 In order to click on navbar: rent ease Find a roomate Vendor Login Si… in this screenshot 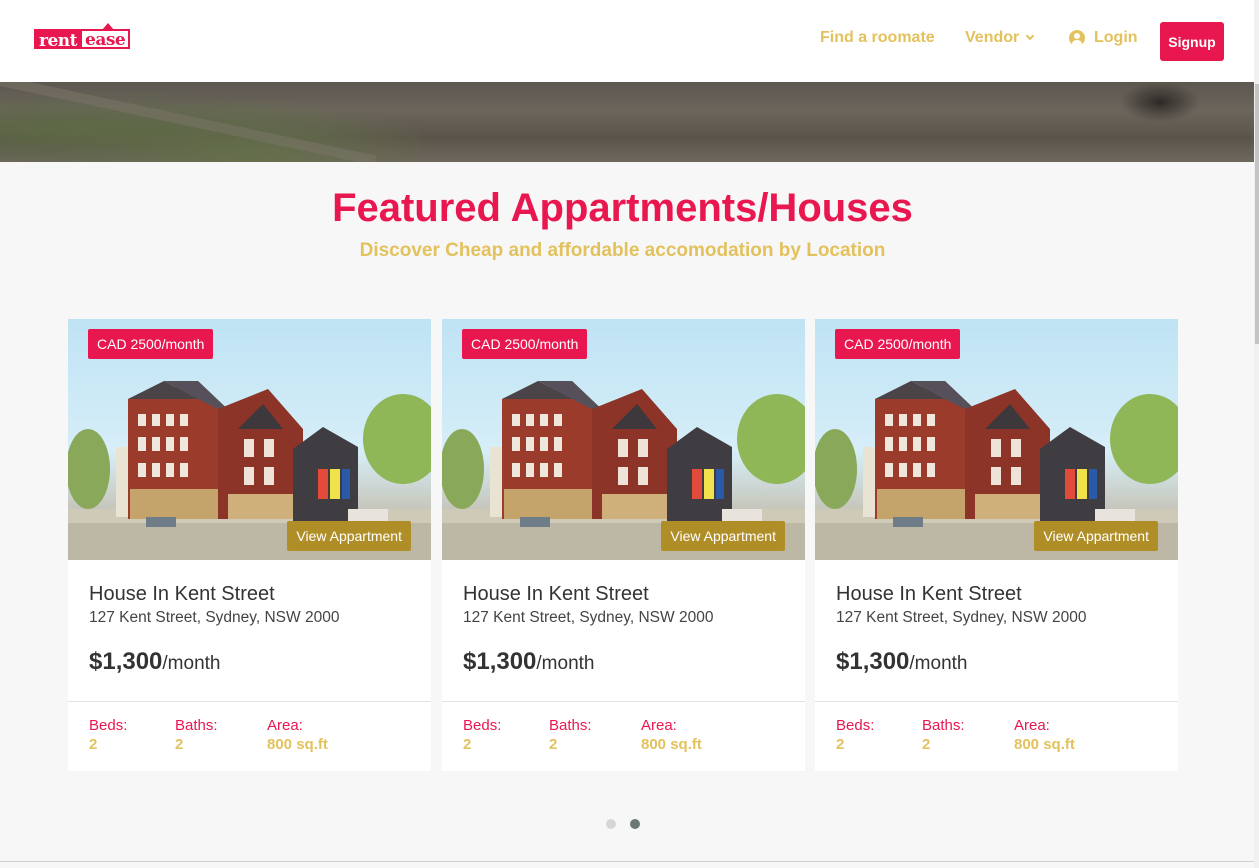, I will do `click(627, 41)`.